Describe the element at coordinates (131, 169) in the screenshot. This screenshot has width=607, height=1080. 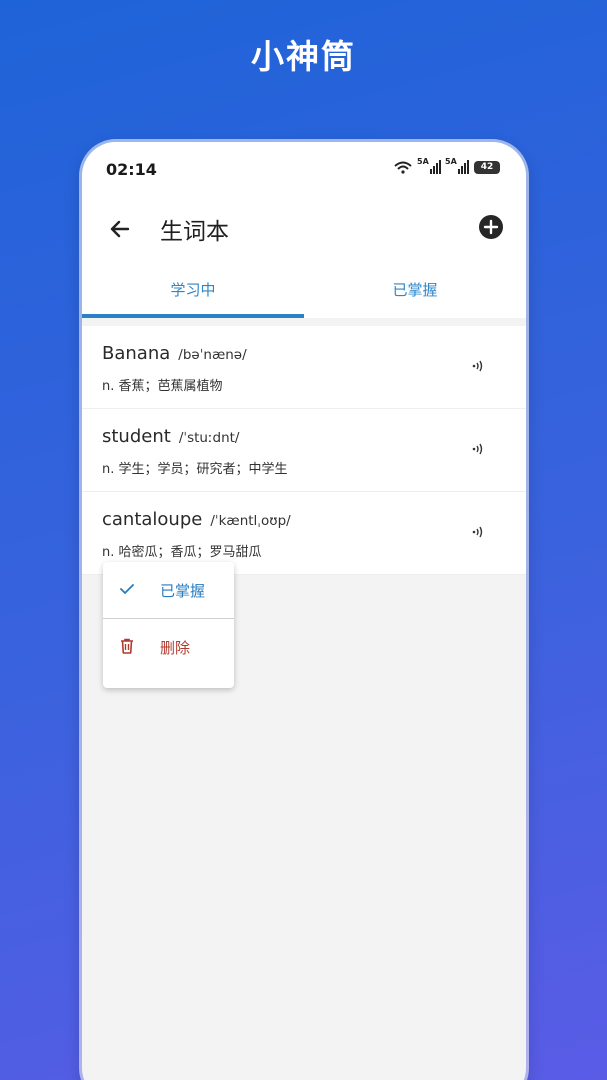
I see `status-time: 02:14` at that location.